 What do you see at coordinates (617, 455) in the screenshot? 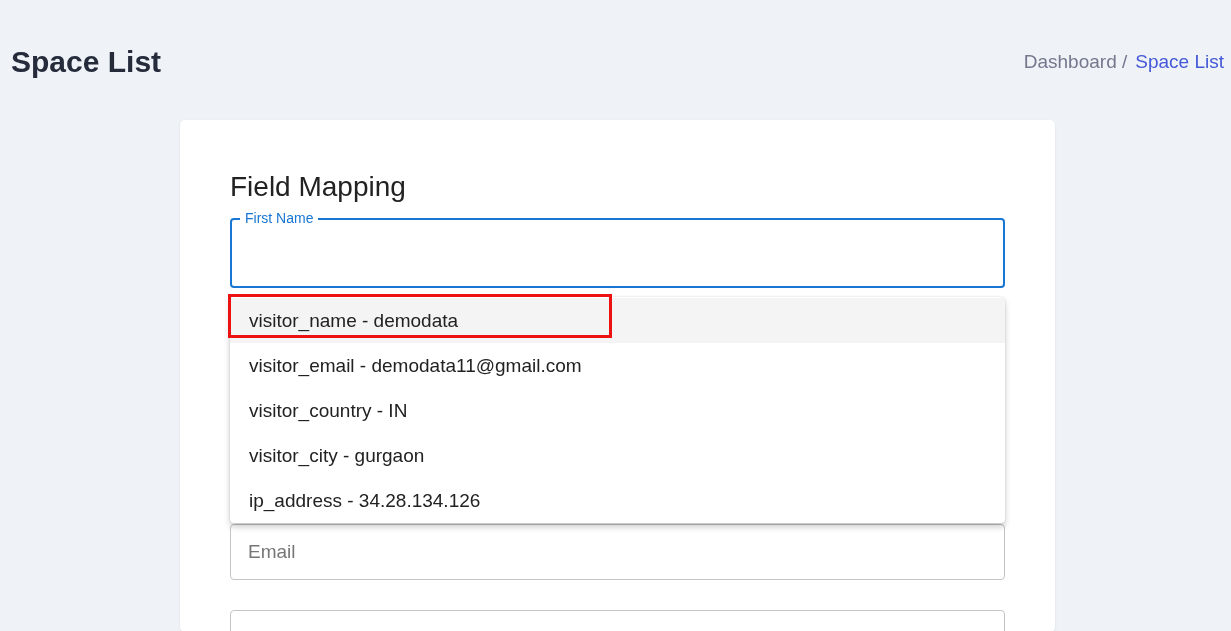
I see `dropdown-option: visitor_city - gurgaon` at bounding box center [617, 455].